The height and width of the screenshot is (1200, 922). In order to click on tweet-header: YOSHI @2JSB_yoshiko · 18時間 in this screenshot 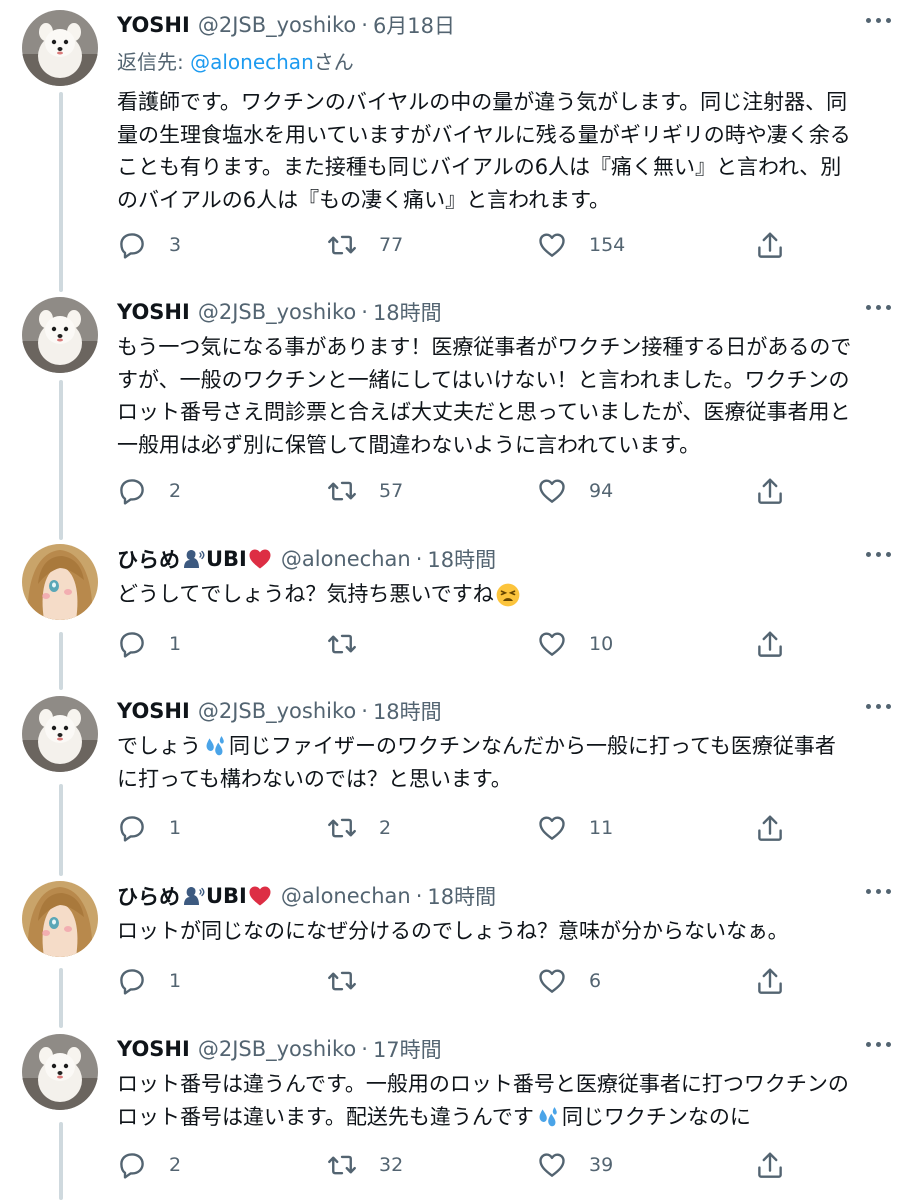, I will do `click(279, 312)`.